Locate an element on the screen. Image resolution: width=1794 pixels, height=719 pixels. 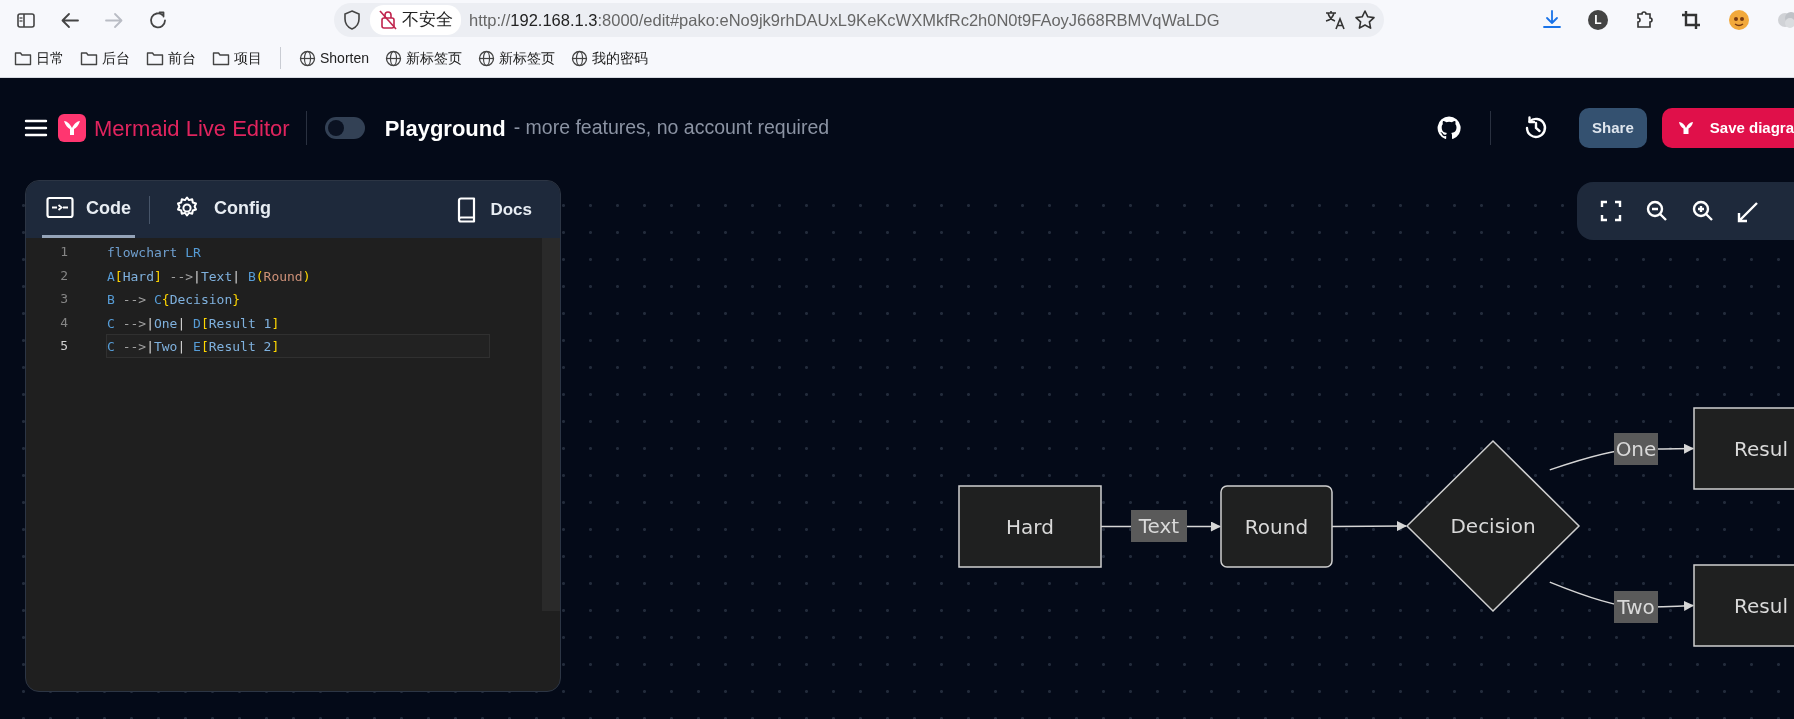
bookmark: 项目 is located at coordinates (237, 58).